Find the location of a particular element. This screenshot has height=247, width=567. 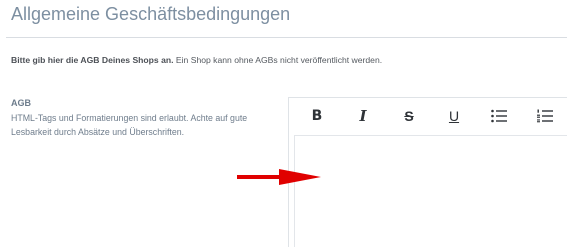

bullet-list-icon is located at coordinates (499, 116).